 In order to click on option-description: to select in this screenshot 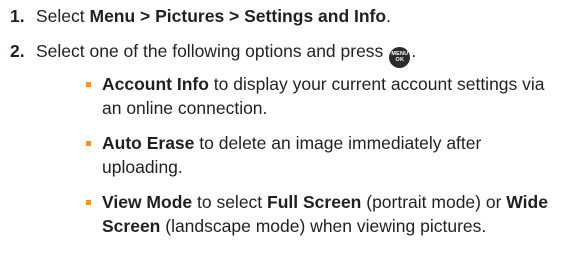, I will do `click(230, 202)`.